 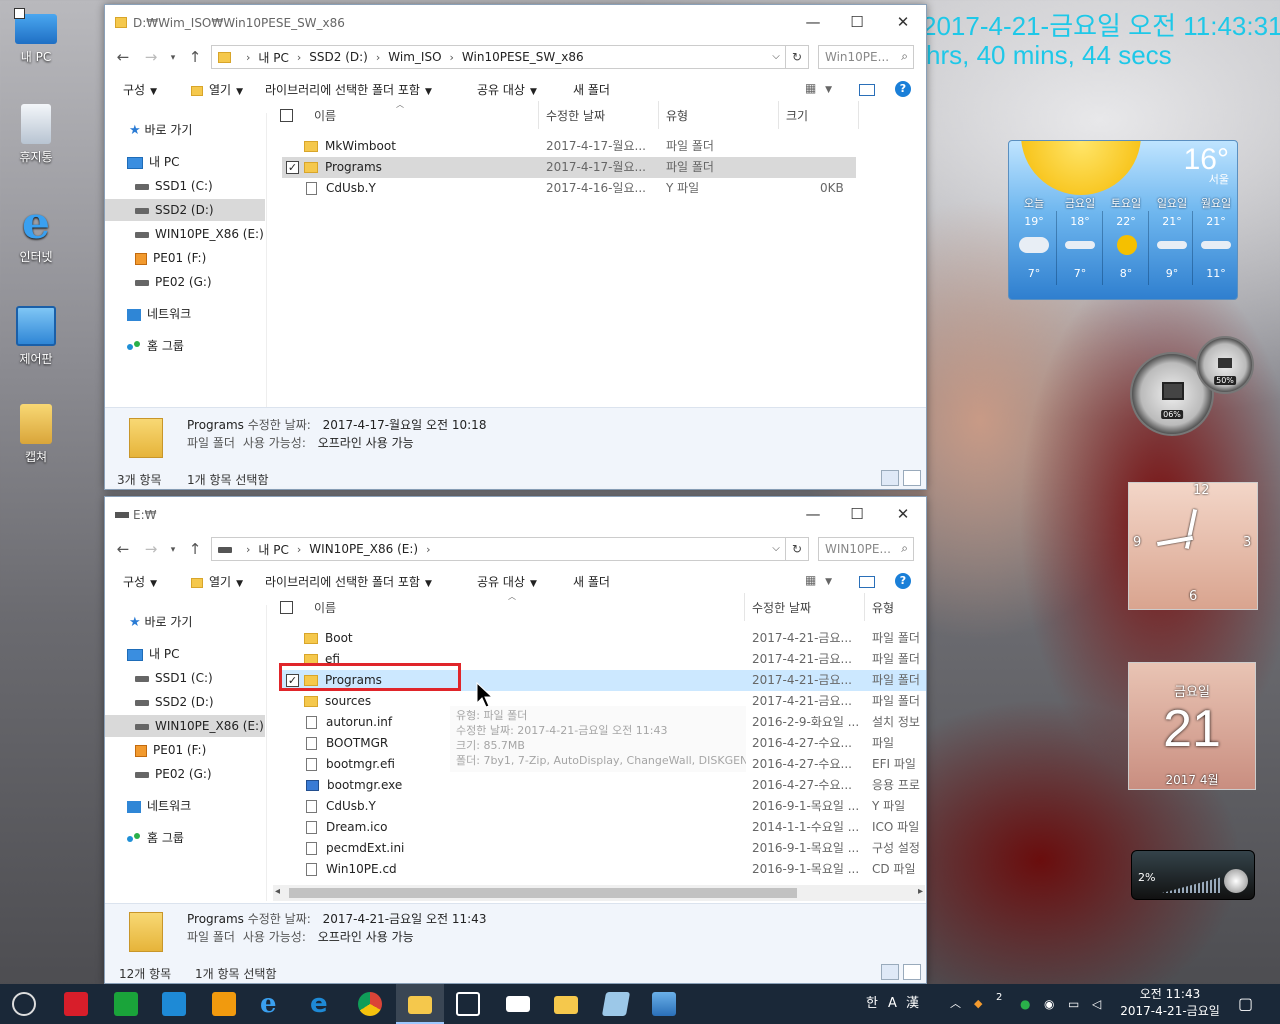 I want to click on file-row: Dream.ico 2014-1-1-수요일 ... ICO 파일, so click(x=604, y=827).